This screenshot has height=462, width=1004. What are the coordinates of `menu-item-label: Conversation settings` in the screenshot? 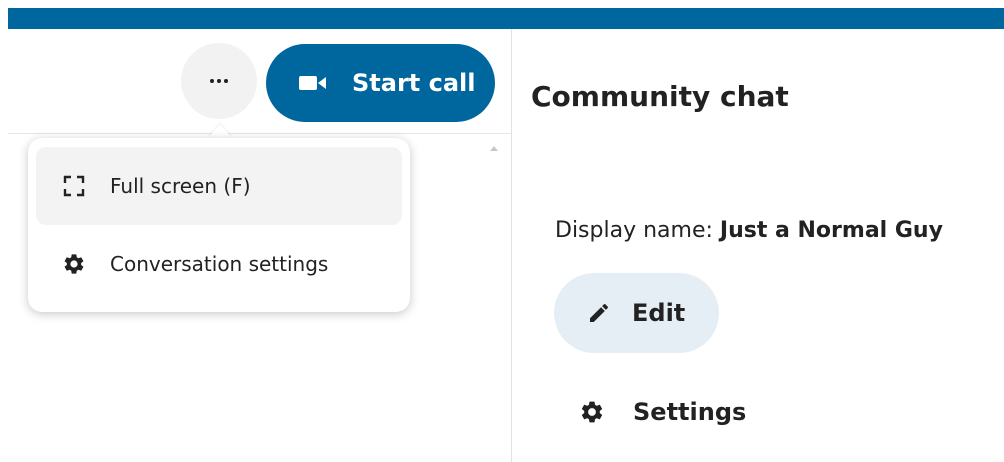 It's located at (219, 264).